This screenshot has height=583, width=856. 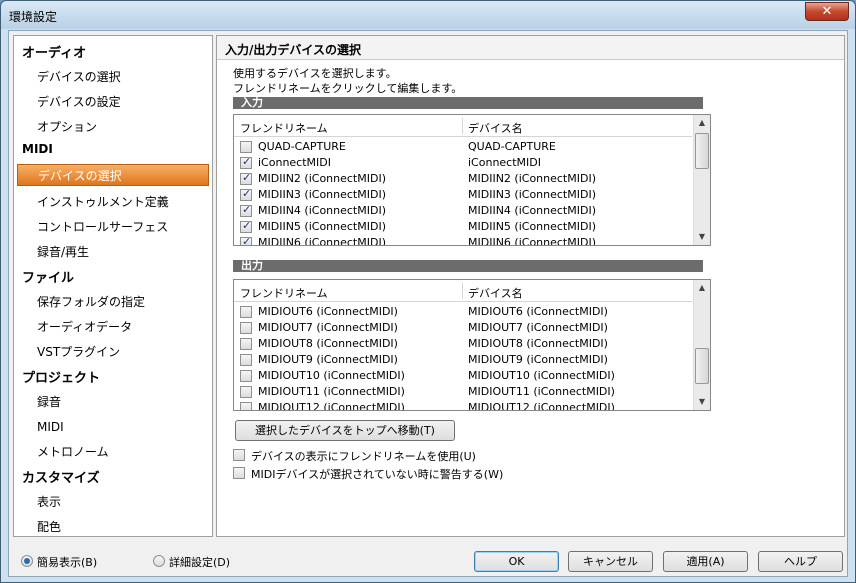 I want to click on option-label: MIDIデバイスが選択されていない時に警告する(W), so click(x=377, y=474).